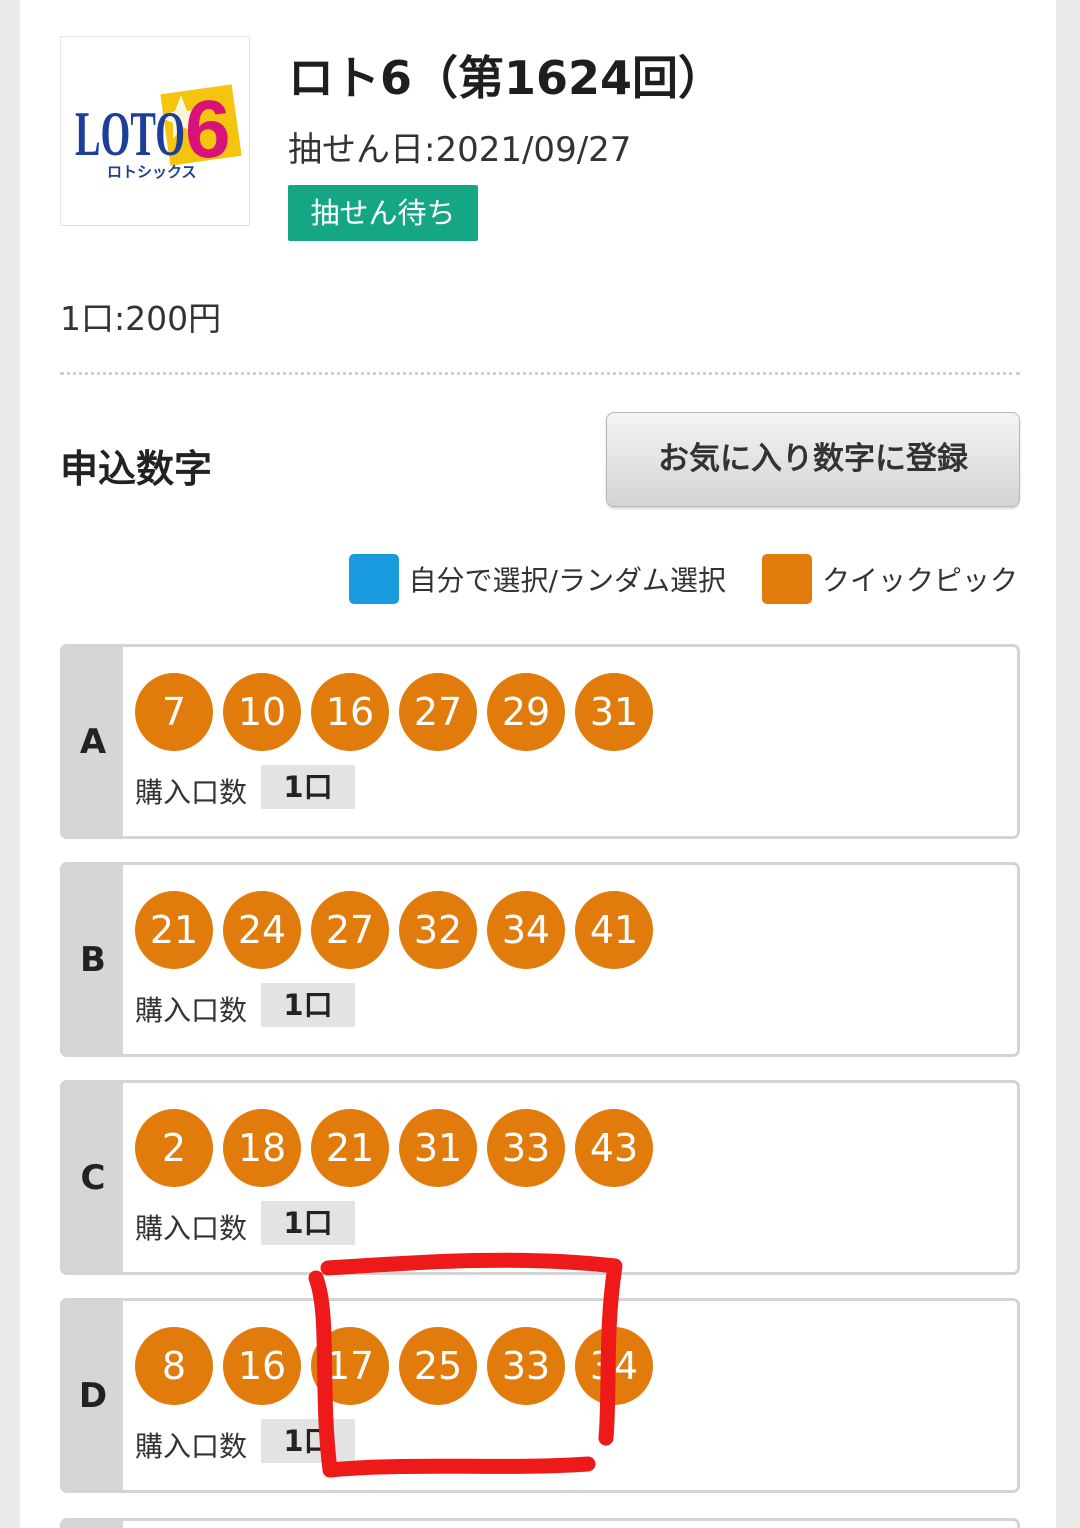 The image size is (1080, 1528). What do you see at coordinates (93, 959) in the screenshot?
I see `ticket-letter: B` at bounding box center [93, 959].